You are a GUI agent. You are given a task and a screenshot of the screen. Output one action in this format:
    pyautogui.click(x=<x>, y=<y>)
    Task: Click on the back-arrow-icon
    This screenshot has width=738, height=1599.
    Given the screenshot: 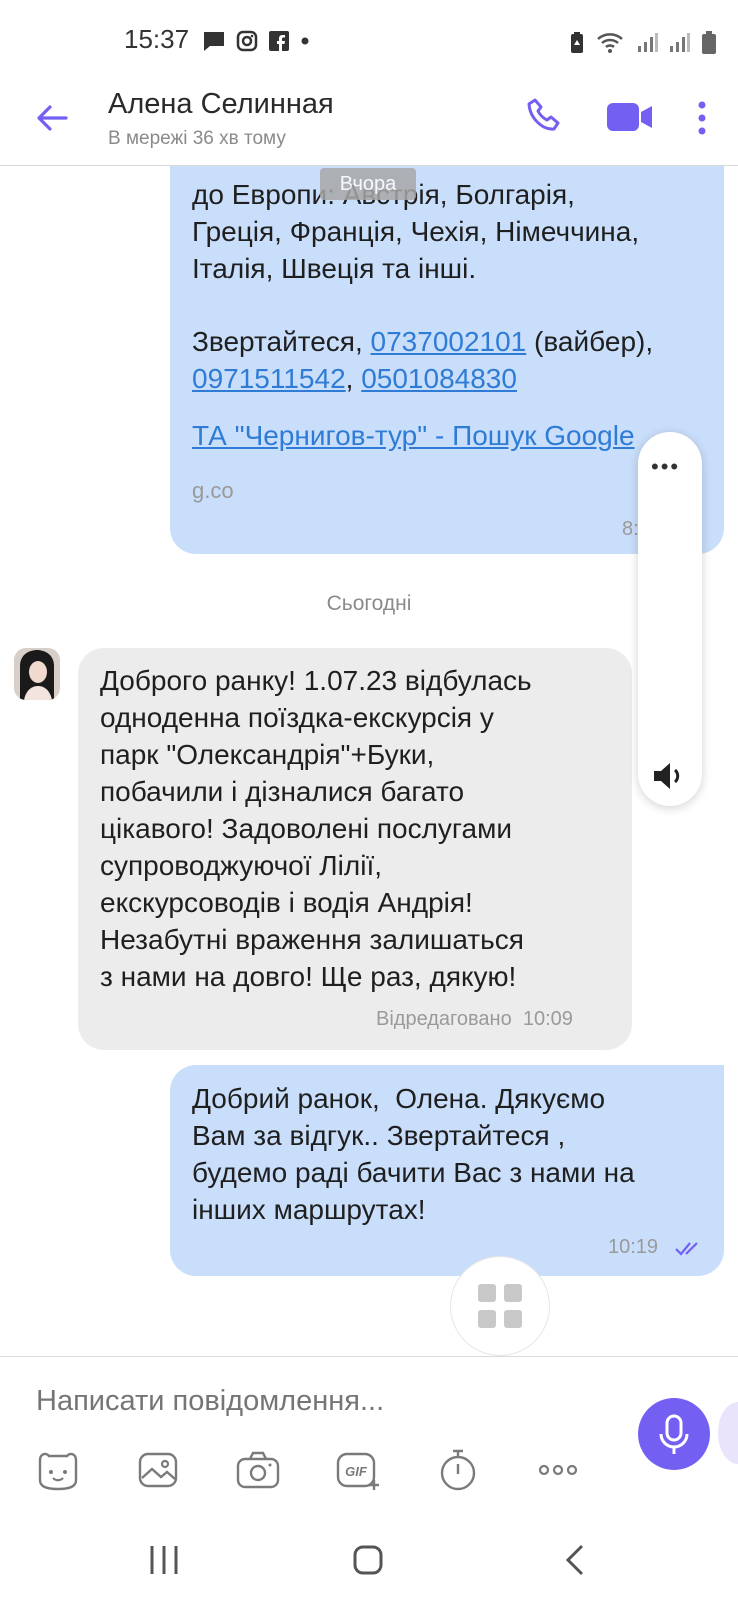 What is the action you would take?
    pyautogui.click(x=52, y=118)
    